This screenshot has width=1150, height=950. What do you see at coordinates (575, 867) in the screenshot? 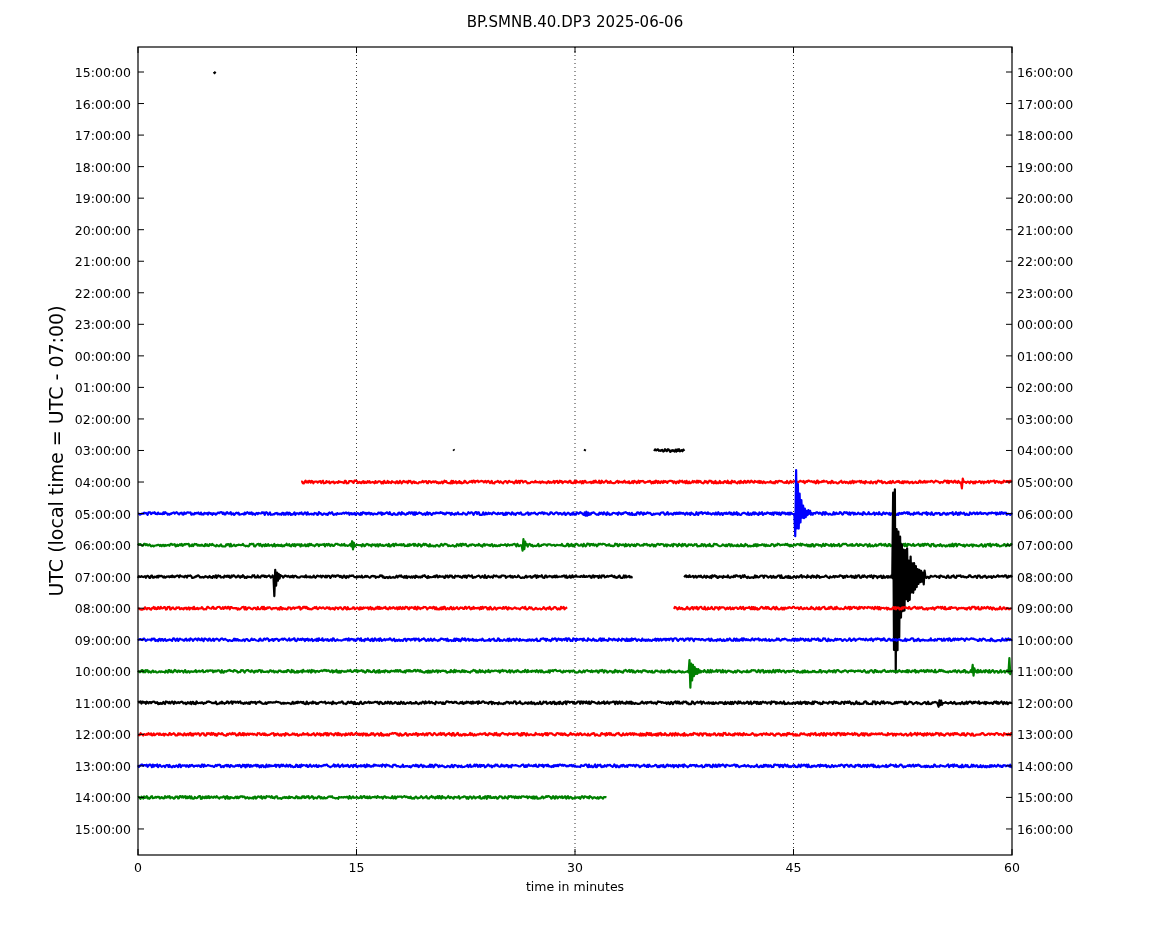
I see `minute-label: 30` at bounding box center [575, 867].